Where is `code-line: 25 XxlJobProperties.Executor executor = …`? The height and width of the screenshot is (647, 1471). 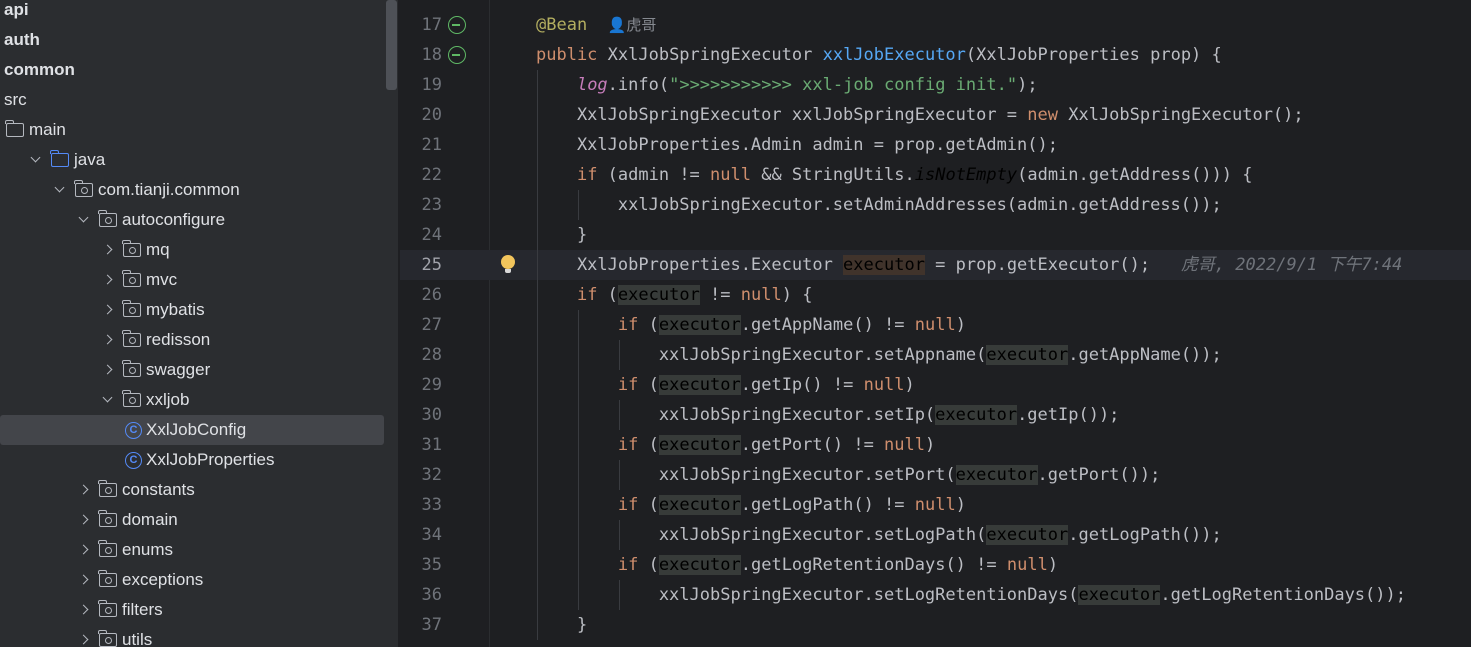 code-line: 25 XxlJobProperties.Executor executor = … is located at coordinates (935, 265).